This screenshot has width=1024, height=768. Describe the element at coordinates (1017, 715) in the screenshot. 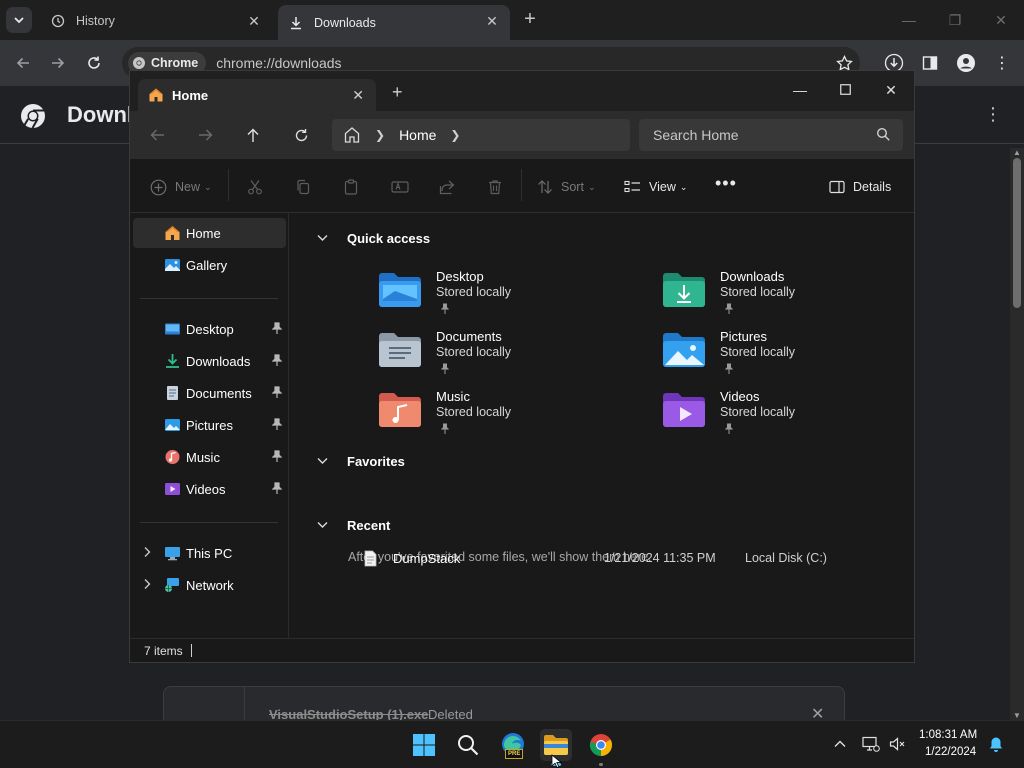

I see `scroll-down-icon: ▼` at that location.